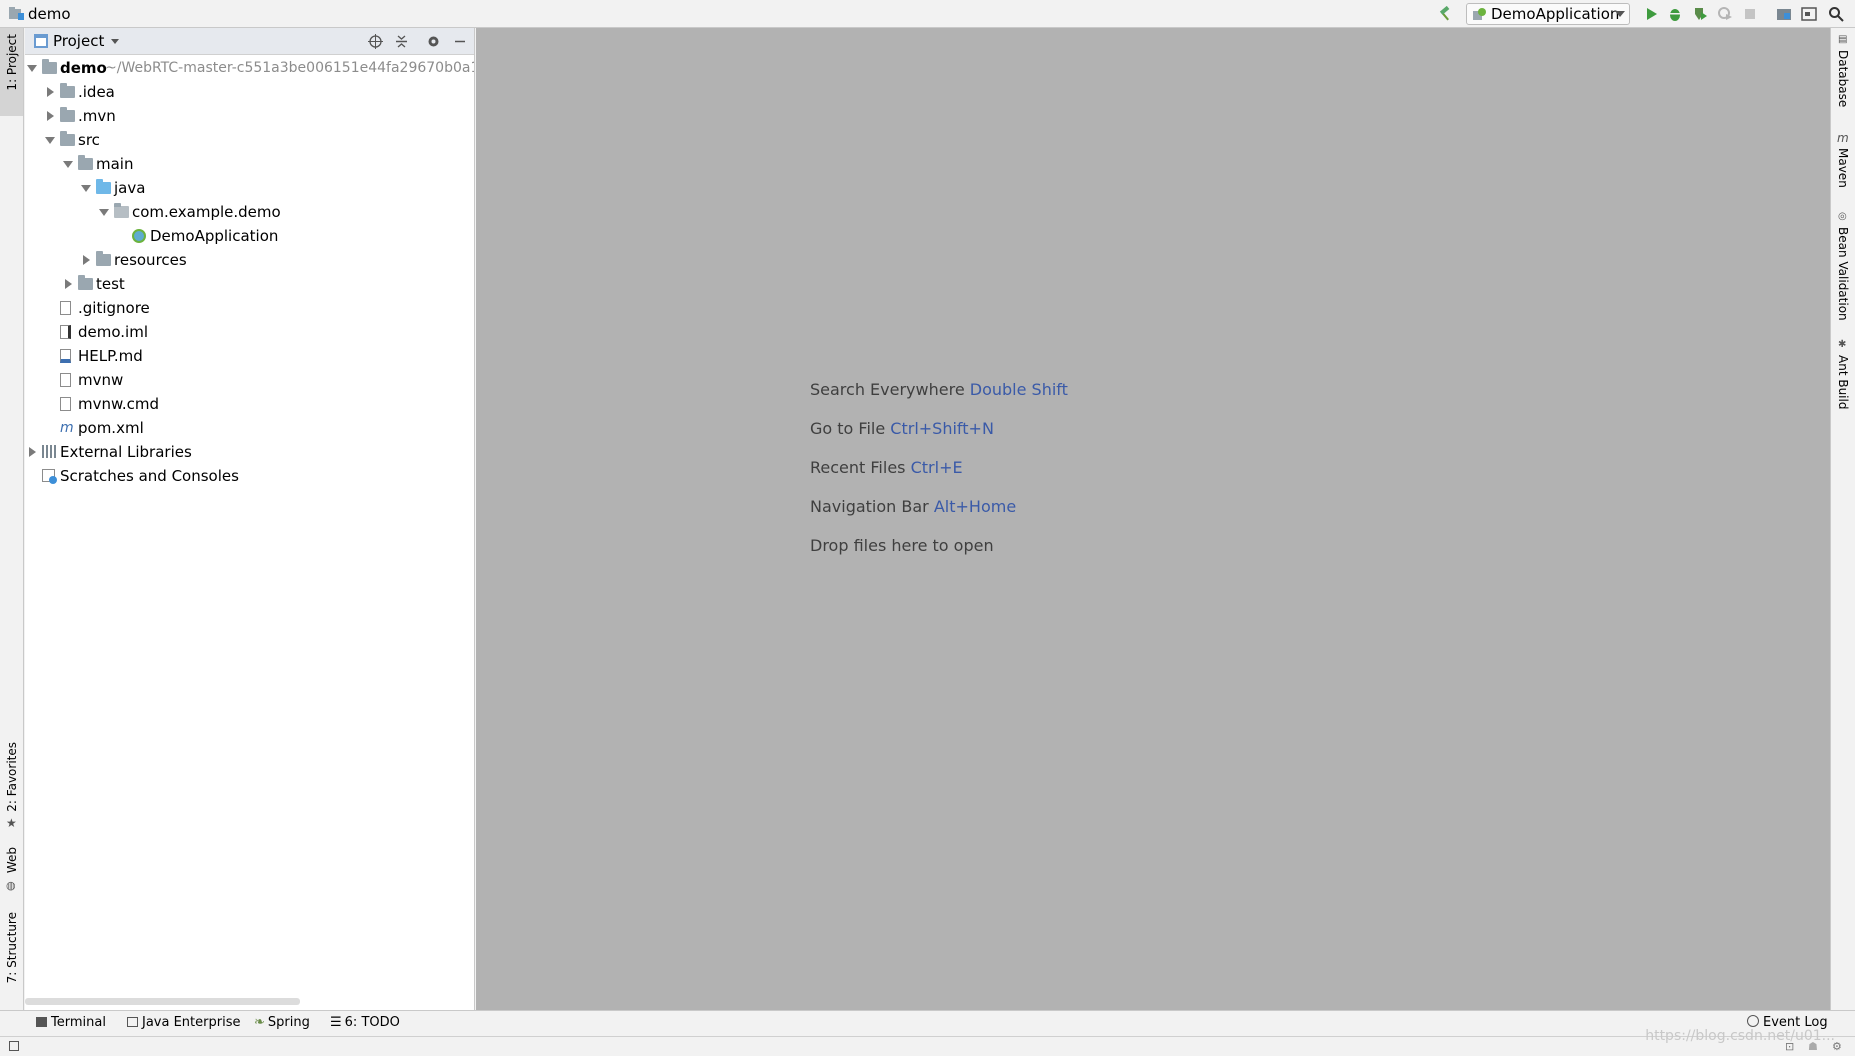 This screenshot has height=1056, width=1855. Describe the element at coordinates (126, 452) in the screenshot. I see `tree-item-label: External Libraries` at that location.